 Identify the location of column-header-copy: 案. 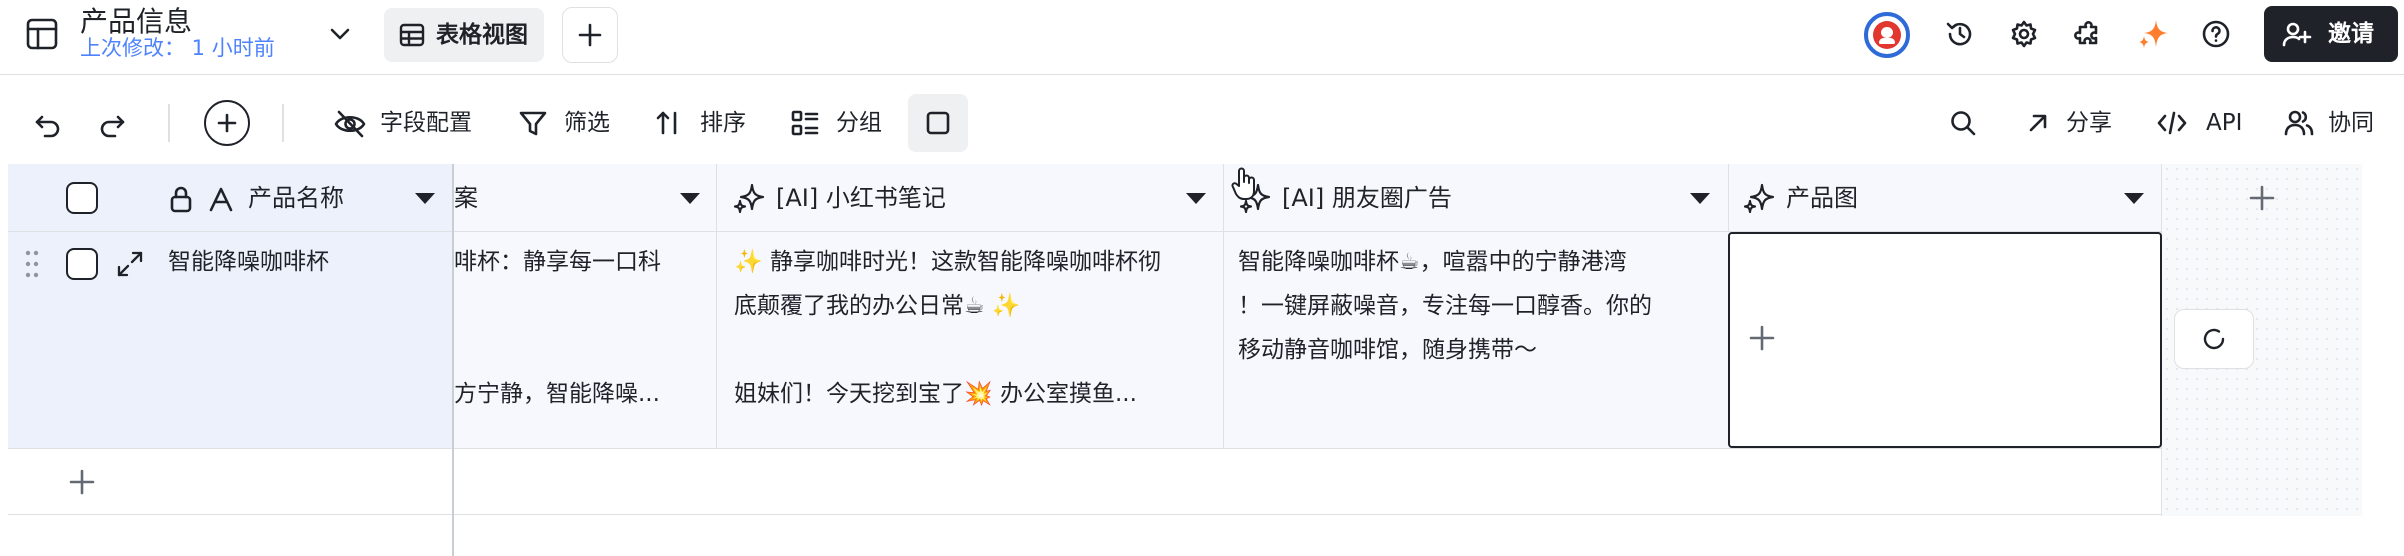
(474, 198).